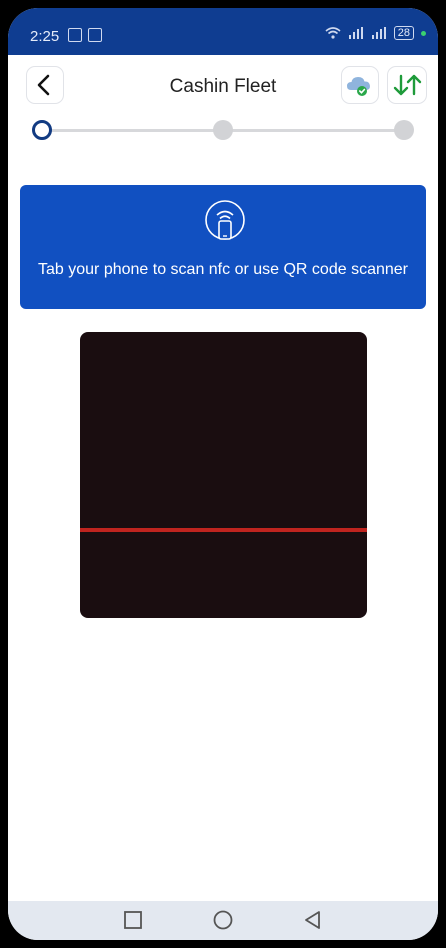  I want to click on cloud-sync-button, so click(360, 85).